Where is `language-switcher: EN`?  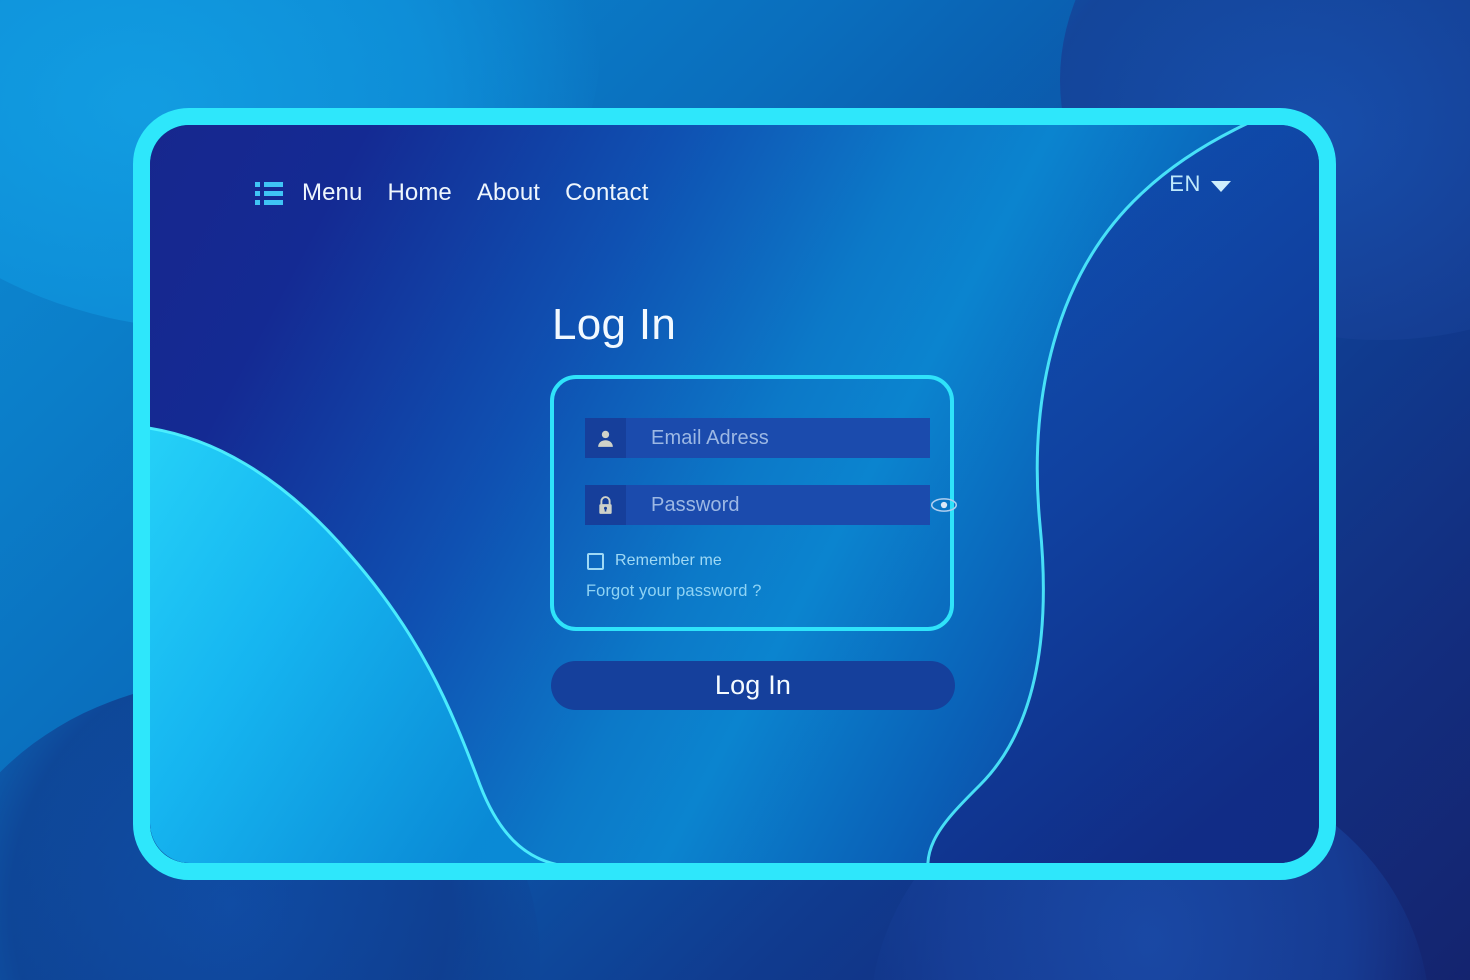 language-switcher: EN is located at coordinates (1200, 184).